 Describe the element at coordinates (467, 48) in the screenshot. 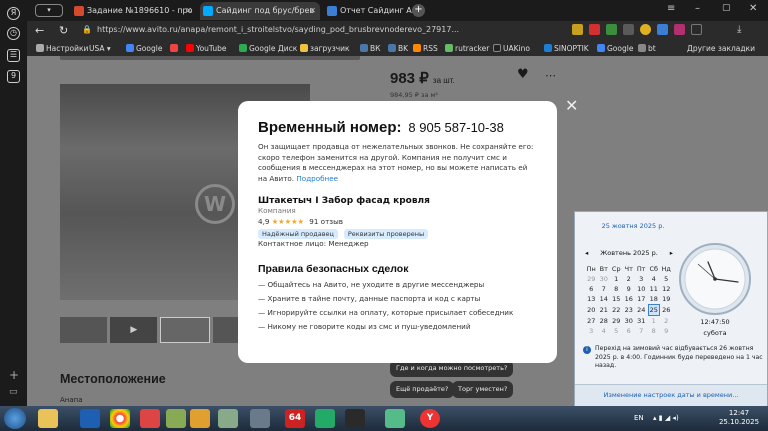

I see `bookmark-item: rutracker` at that location.